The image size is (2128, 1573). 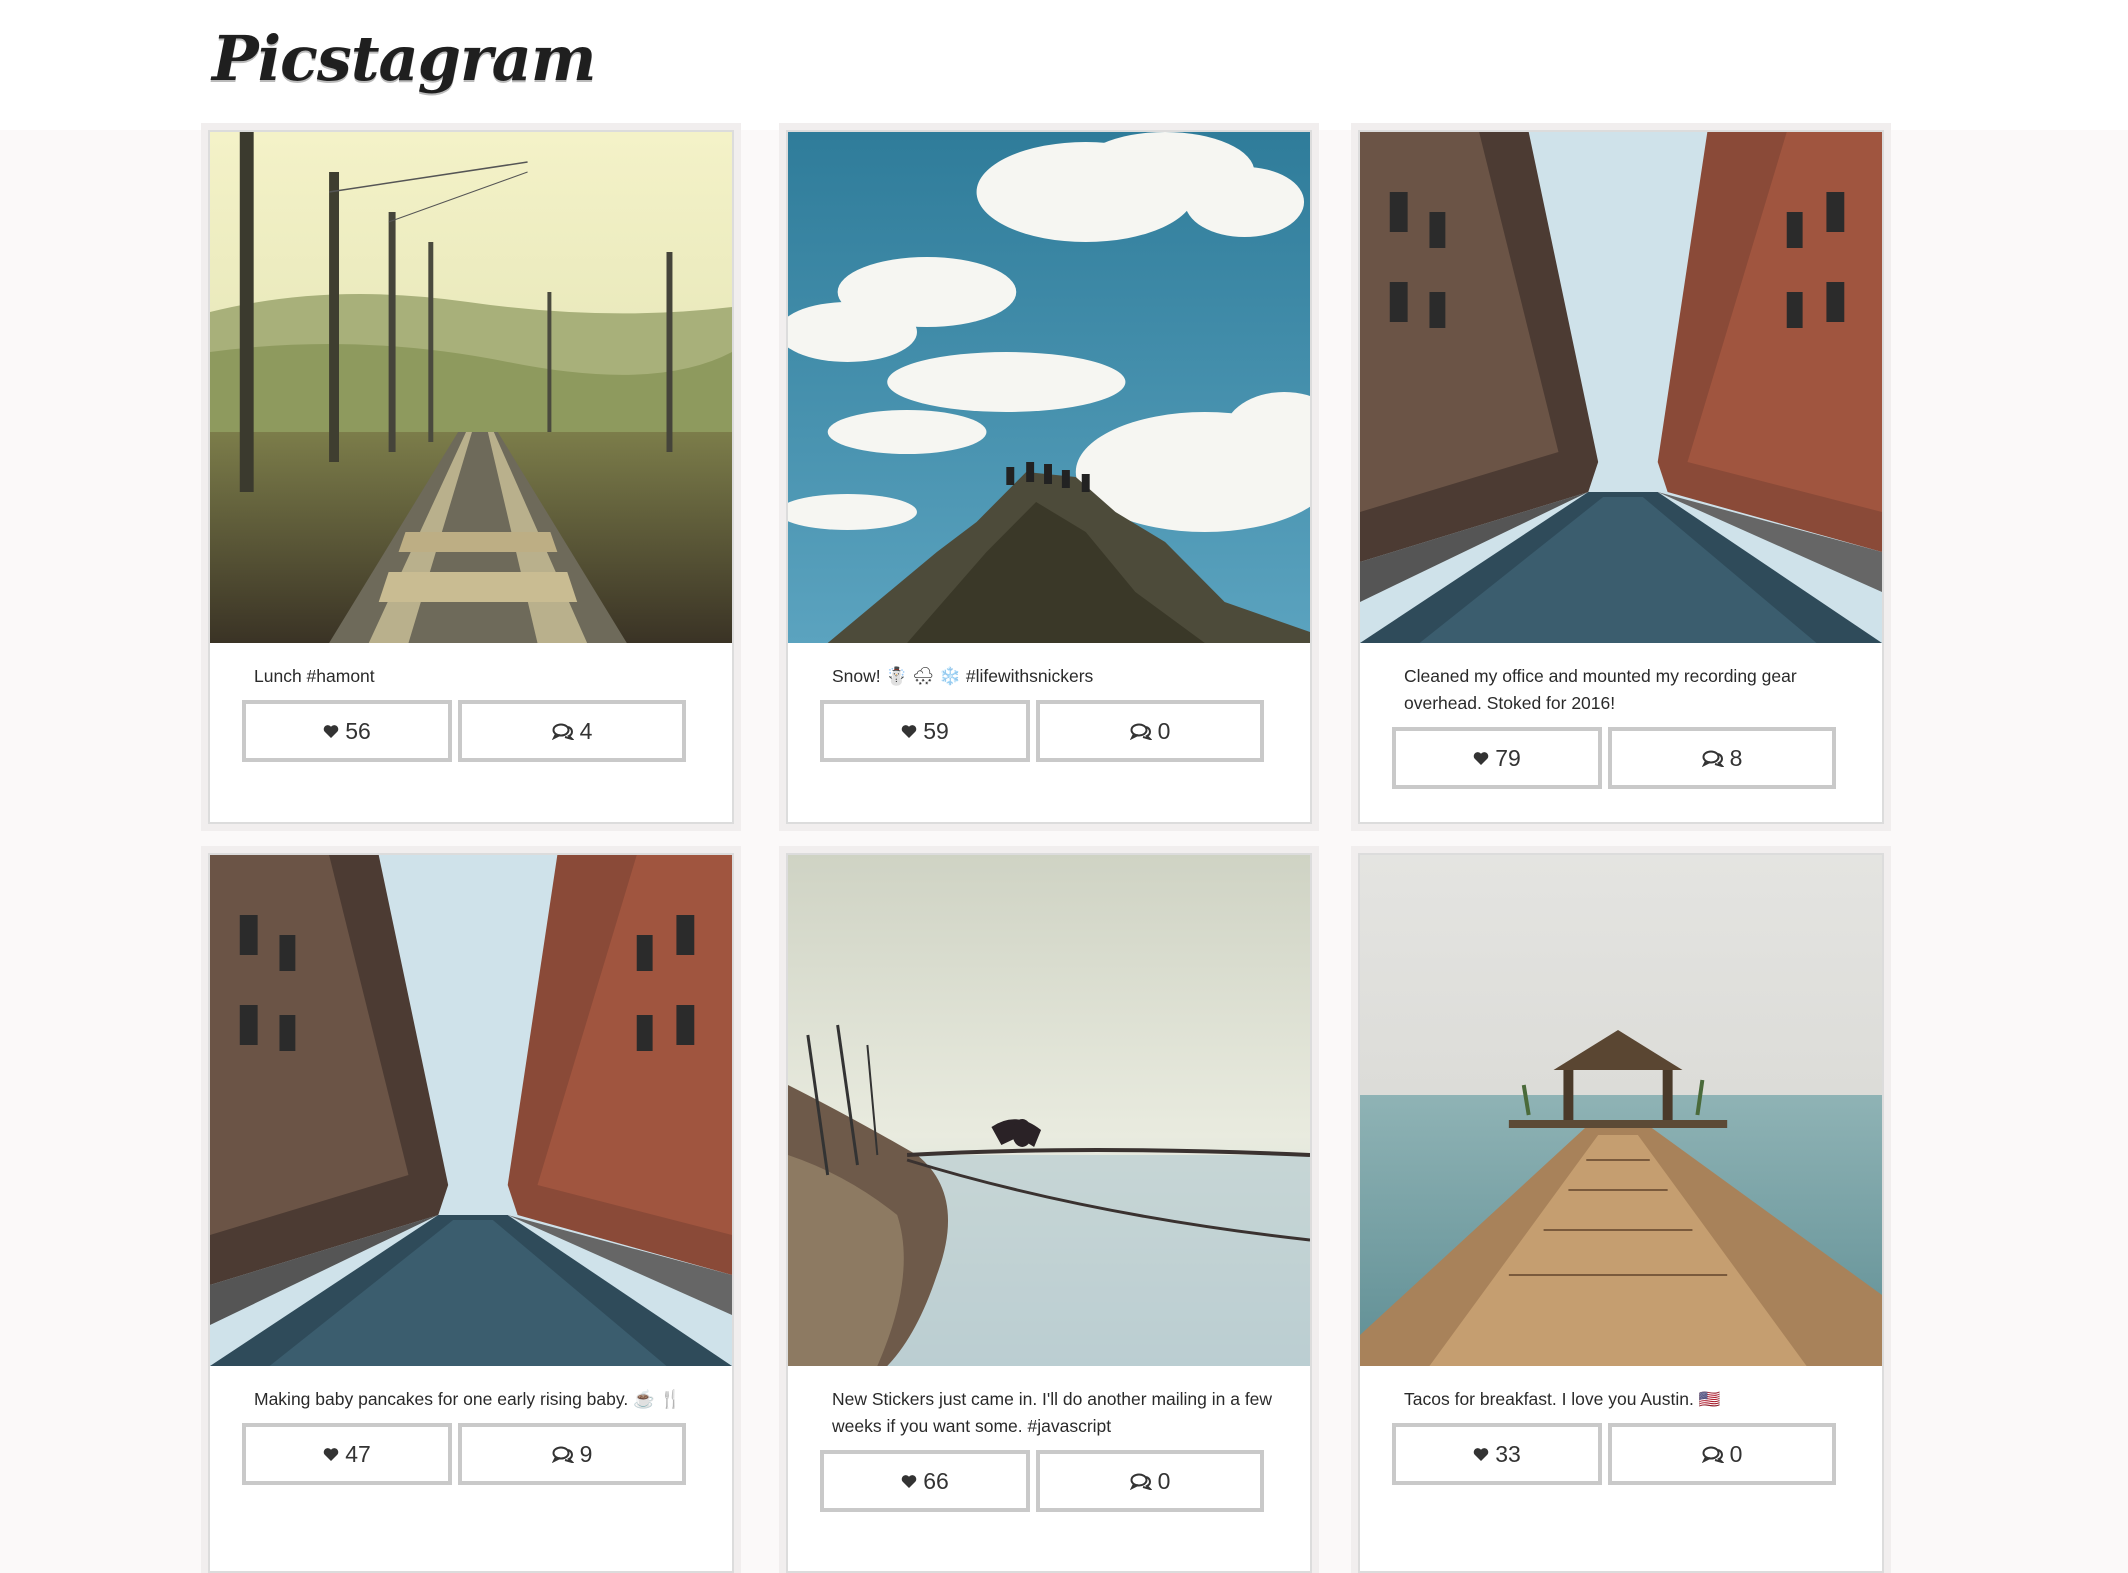 I want to click on photo-railway-tracks, so click(x=471, y=387).